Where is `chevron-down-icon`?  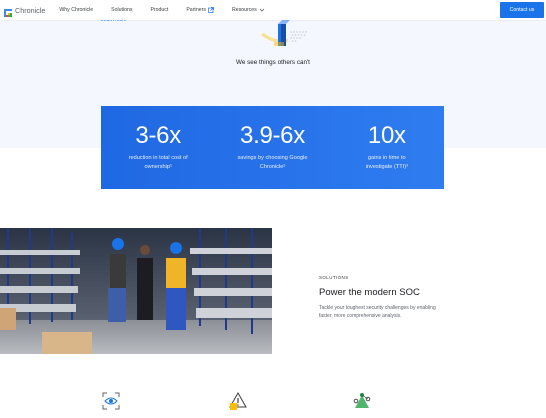
chevron-down-icon is located at coordinates (262, 10).